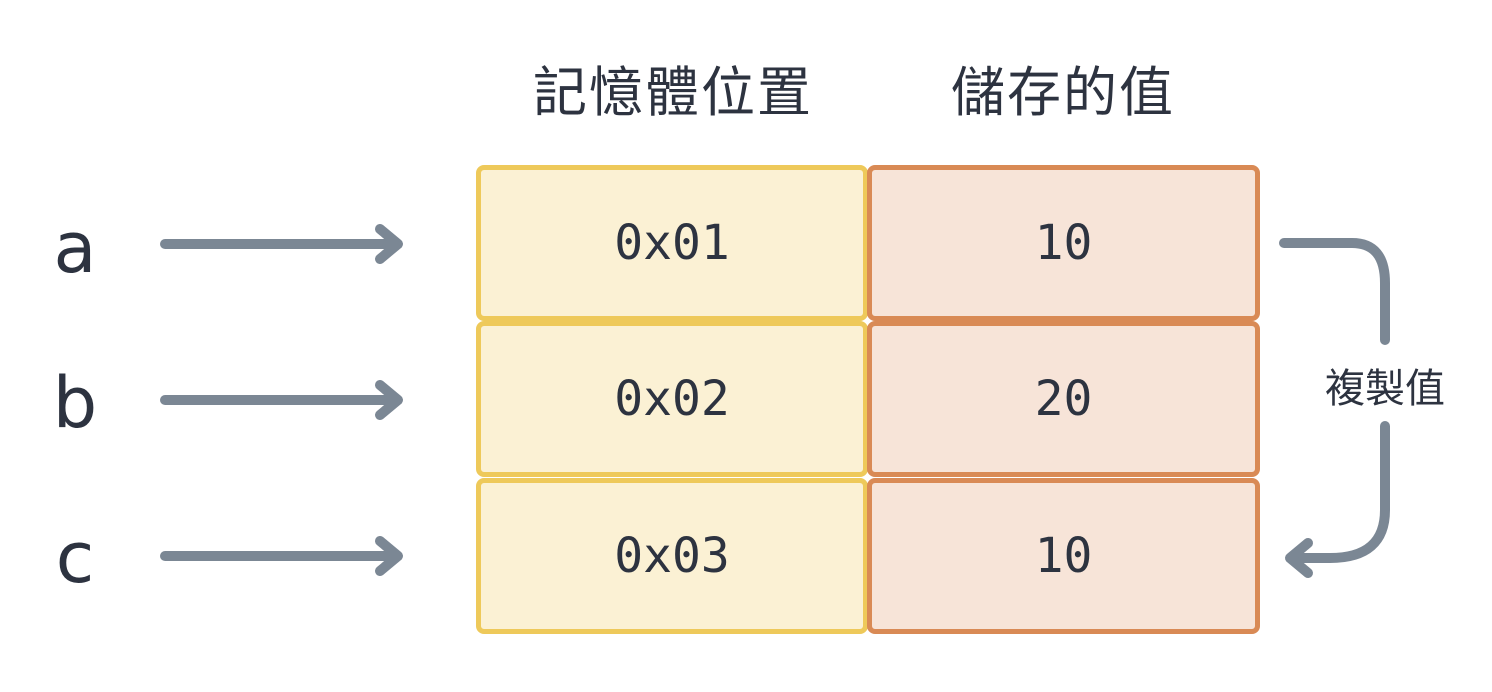 The image size is (1492, 692). Describe the element at coordinates (281, 556) in the screenshot. I see `pointer-arrow-c` at that location.